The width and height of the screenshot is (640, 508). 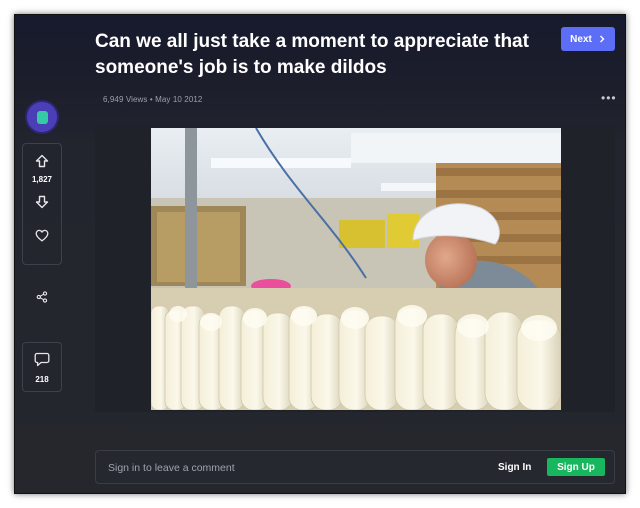 I want to click on view-count: 6,949 Views, so click(x=125, y=99).